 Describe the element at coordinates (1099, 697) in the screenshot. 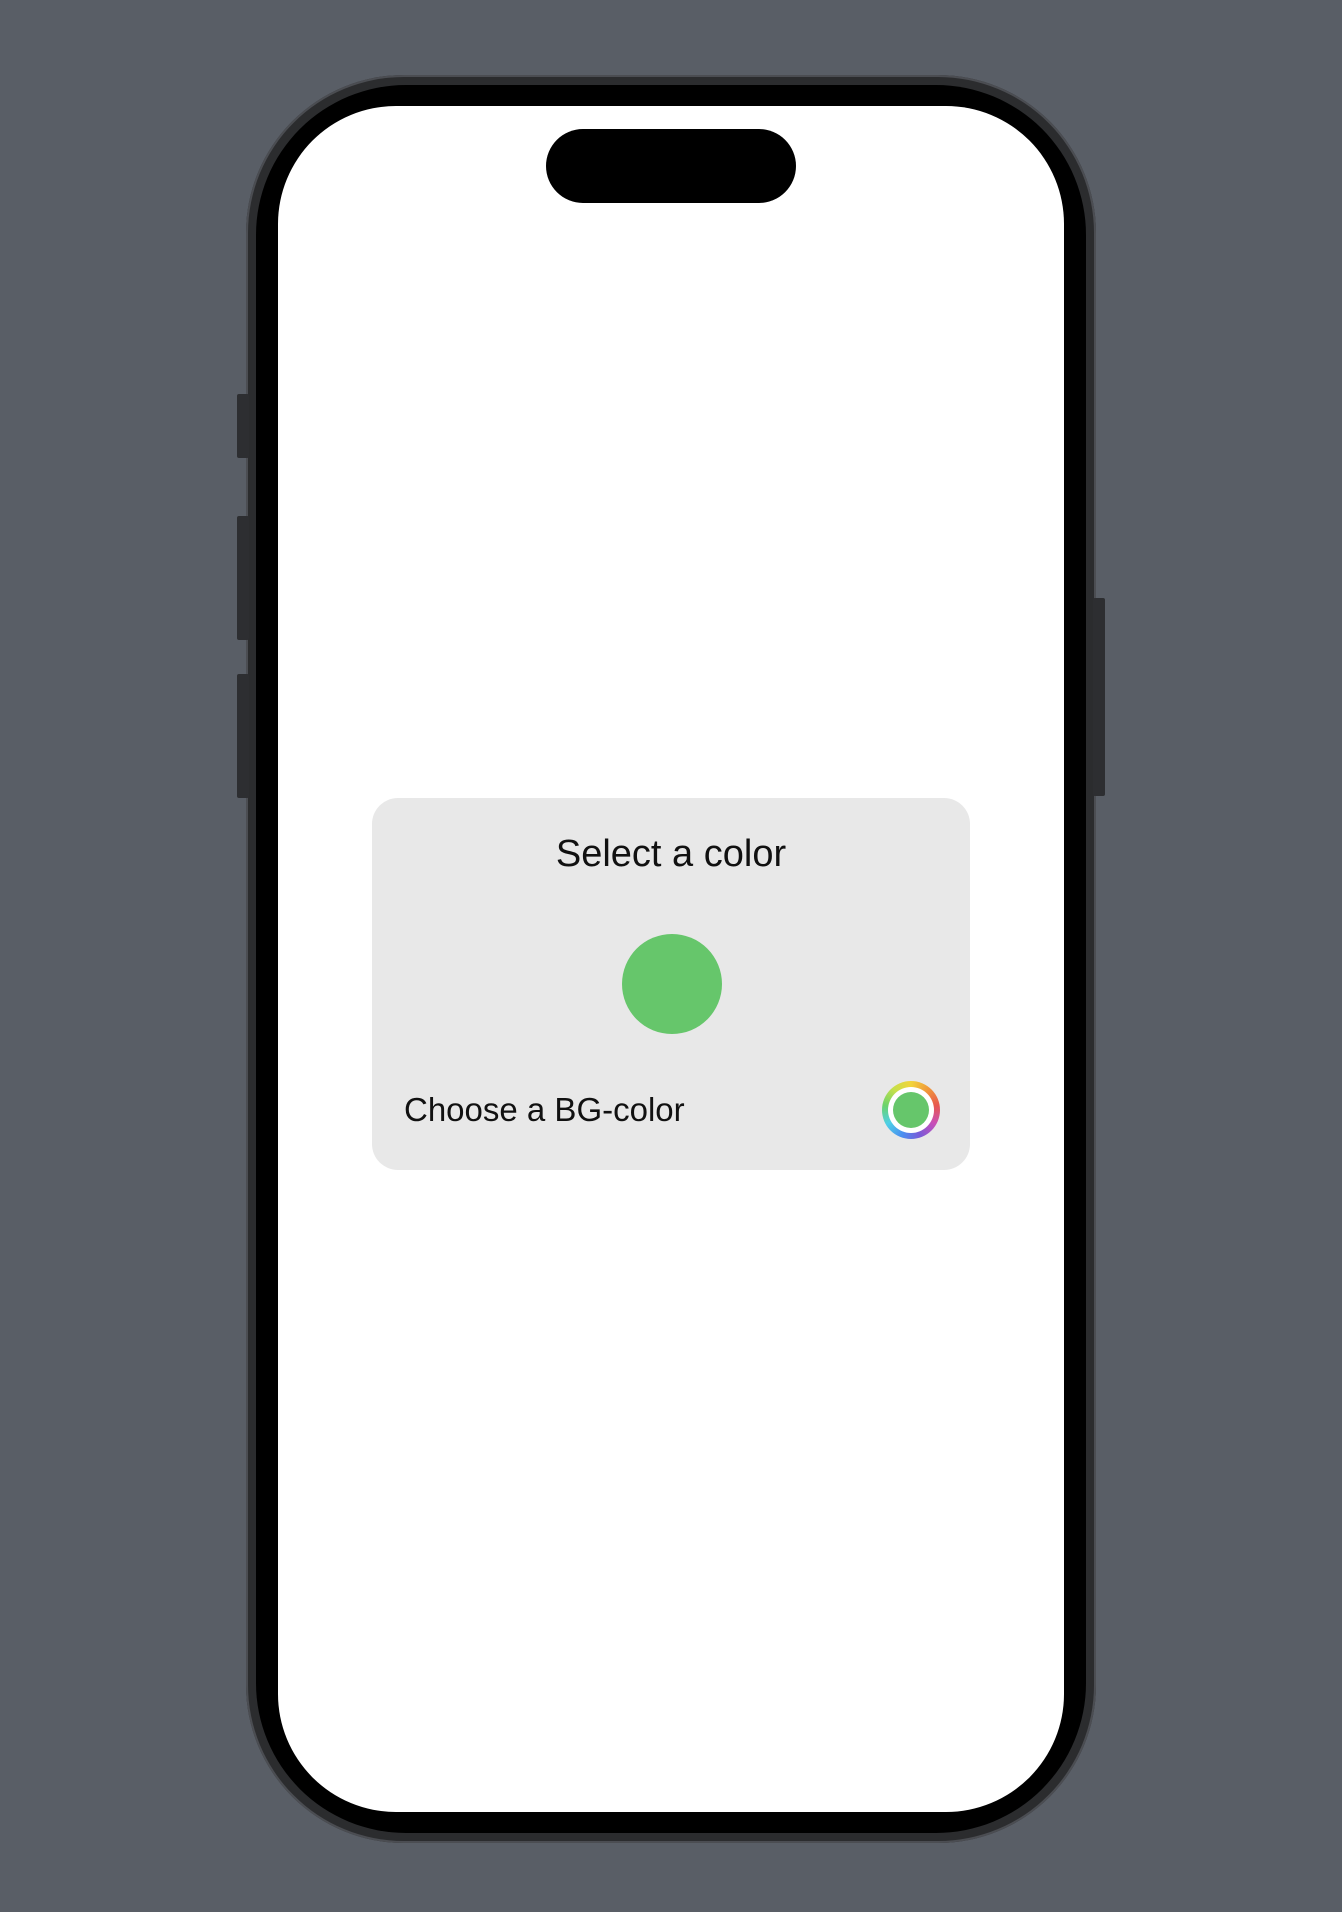

I see `power-button` at that location.